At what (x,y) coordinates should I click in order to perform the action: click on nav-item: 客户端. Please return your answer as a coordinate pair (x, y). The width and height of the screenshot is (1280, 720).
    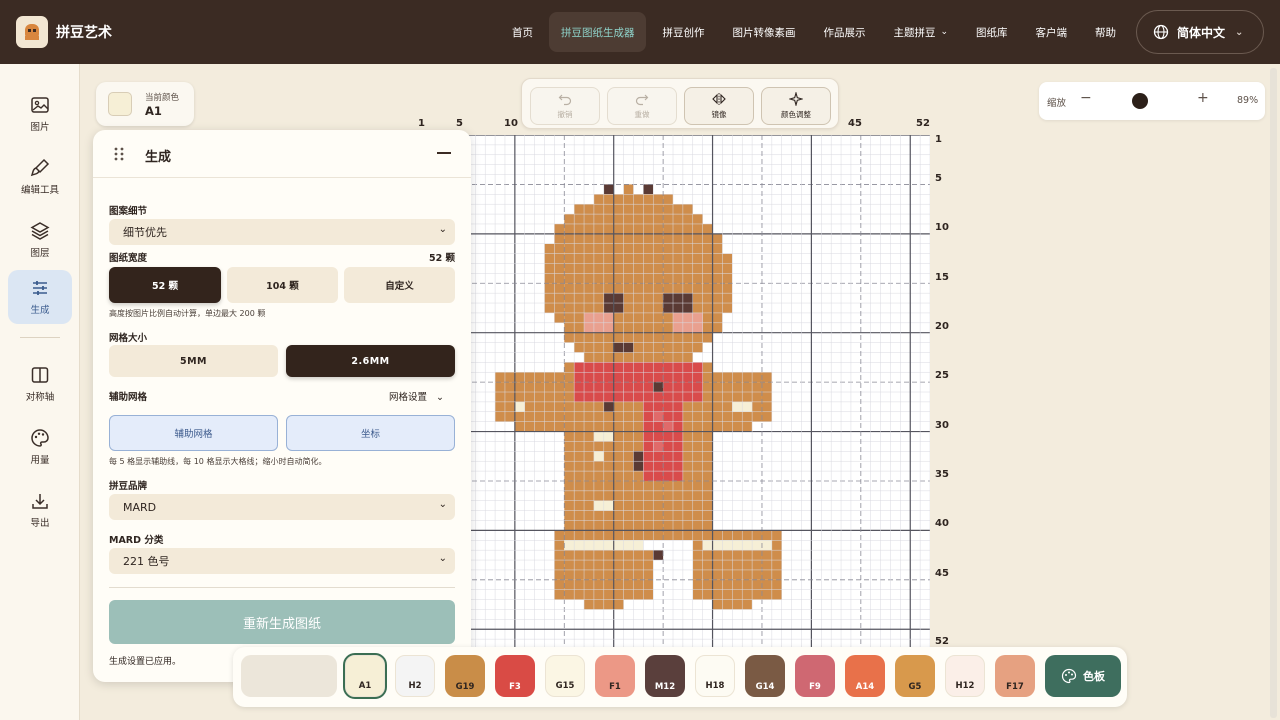
    Looking at the image, I should click on (1052, 32).